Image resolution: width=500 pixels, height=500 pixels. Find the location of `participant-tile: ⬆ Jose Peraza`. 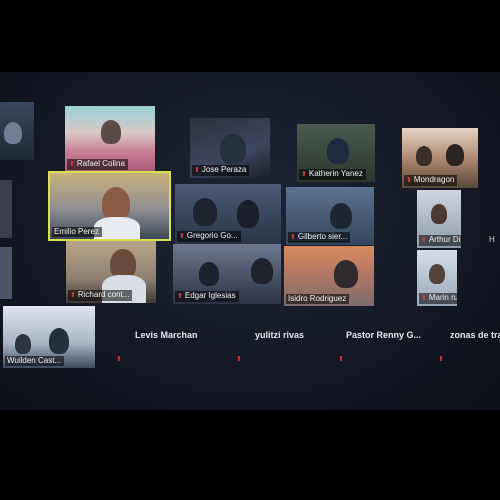

participant-tile: ⬆ Jose Peraza is located at coordinates (230, 148).